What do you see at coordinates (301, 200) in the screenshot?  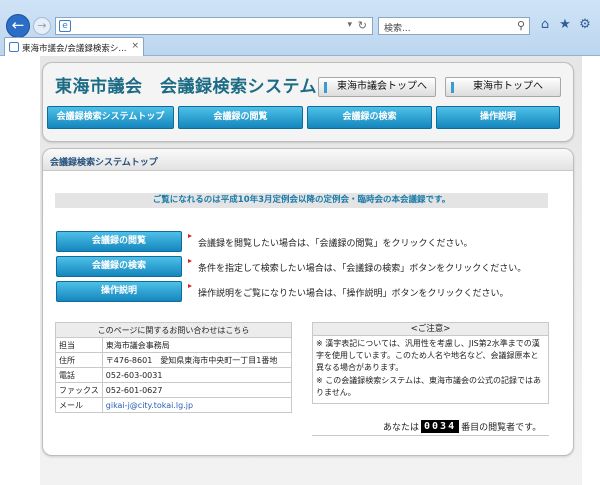 I see `notice-bar: ご覧になれるのは平成10年3月定例会以降の定例会・臨時会の本会議録です。` at bounding box center [301, 200].